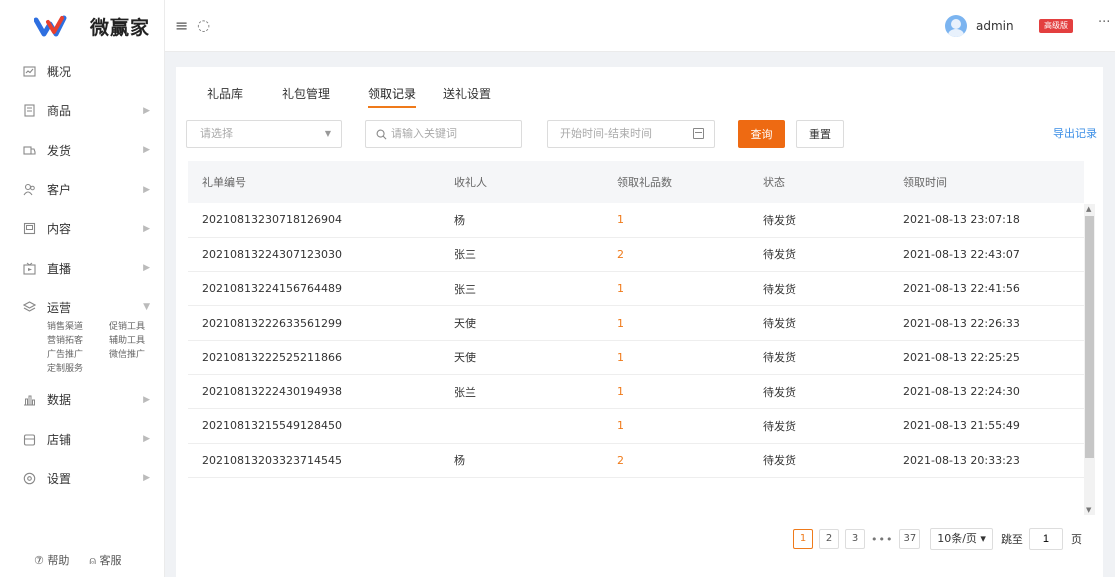  What do you see at coordinates (59, 400) in the screenshot?
I see `sidebar-item-label: 数据` at bounding box center [59, 400].